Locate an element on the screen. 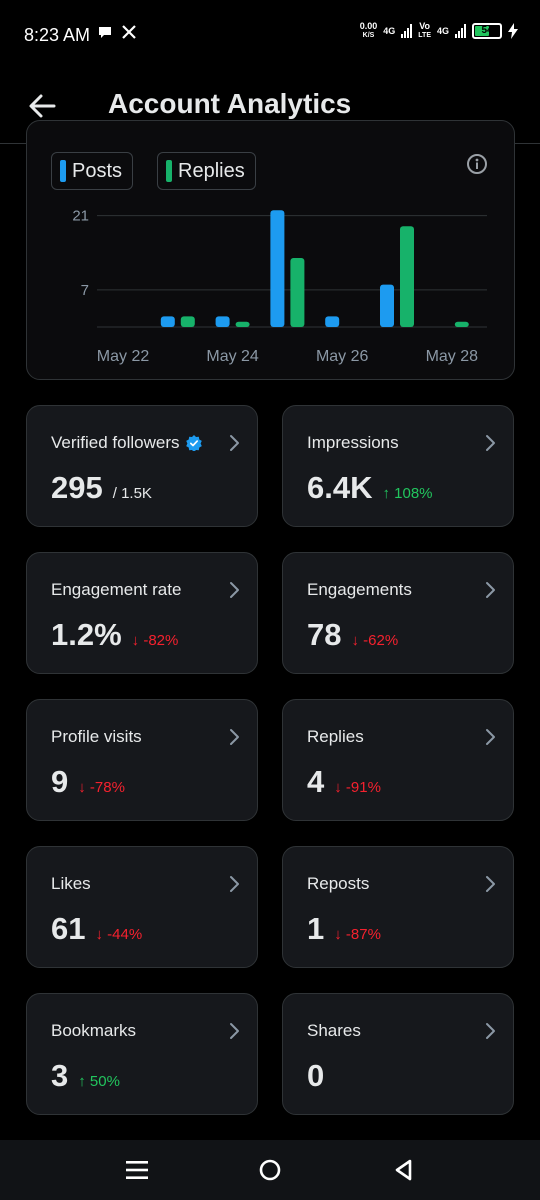 This screenshot has width=540, height=1200. metric-card: Bookmarks 3 ↑ 50% is located at coordinates (142, 1054).